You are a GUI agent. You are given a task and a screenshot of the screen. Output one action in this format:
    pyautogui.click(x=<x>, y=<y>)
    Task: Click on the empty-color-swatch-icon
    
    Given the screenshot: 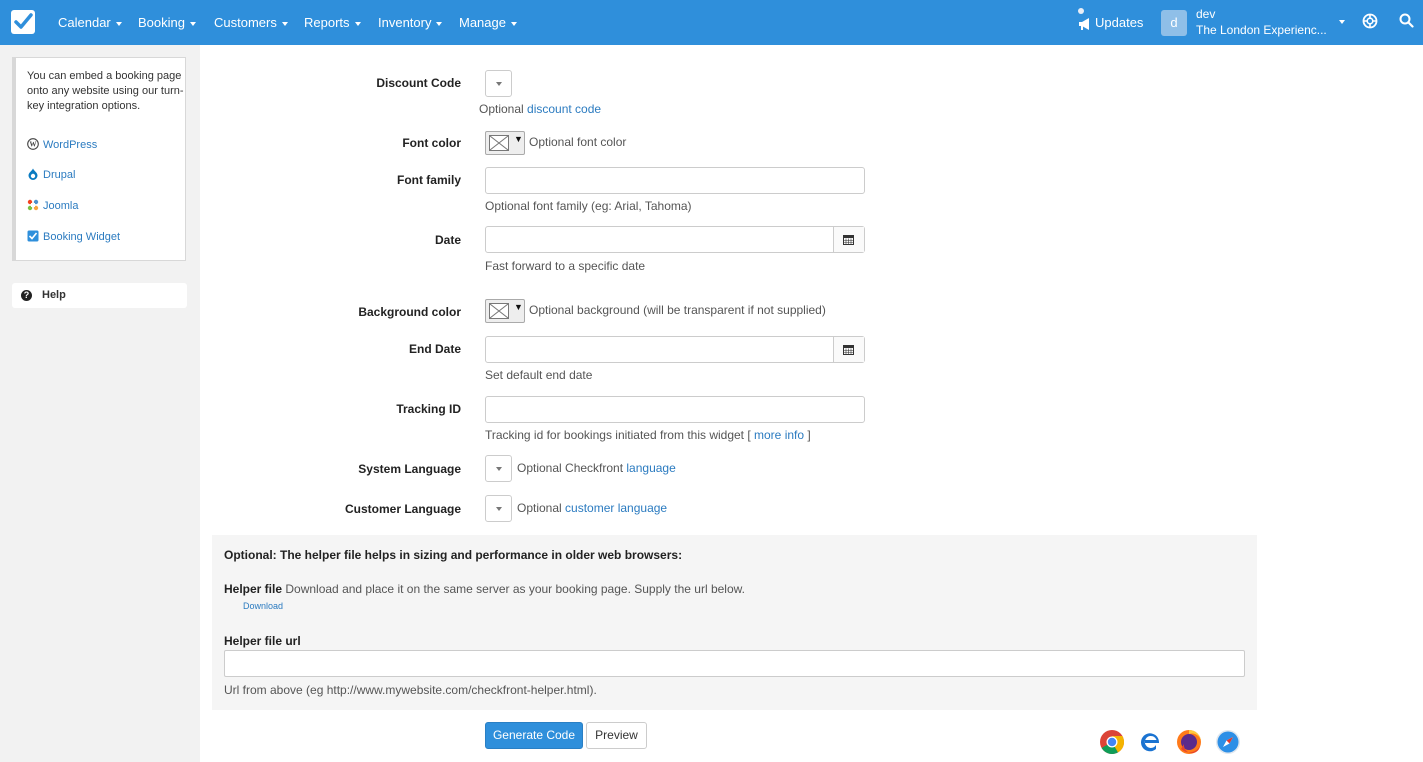 What is the action you would take?
    pyautogui.click(x=499, y=311)
    